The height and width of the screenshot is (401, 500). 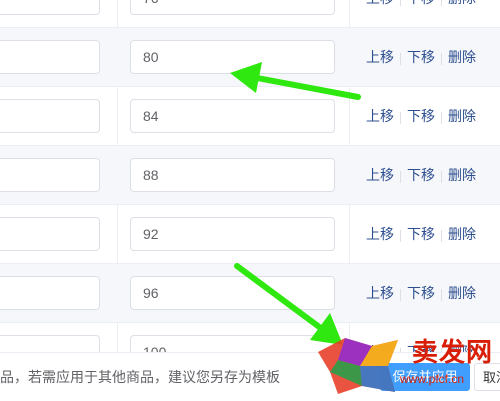 What do you see at coordinates (232, 175) in the screenshot?
I see `row-value-input: 88` at bounding box center [232, 175].